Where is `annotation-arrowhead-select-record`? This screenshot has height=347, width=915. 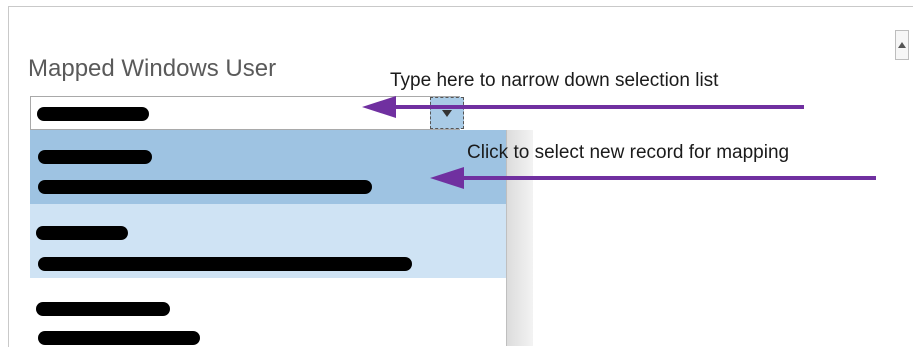
annotation-arrowhead-select-record is located at coordinates (447, 178).